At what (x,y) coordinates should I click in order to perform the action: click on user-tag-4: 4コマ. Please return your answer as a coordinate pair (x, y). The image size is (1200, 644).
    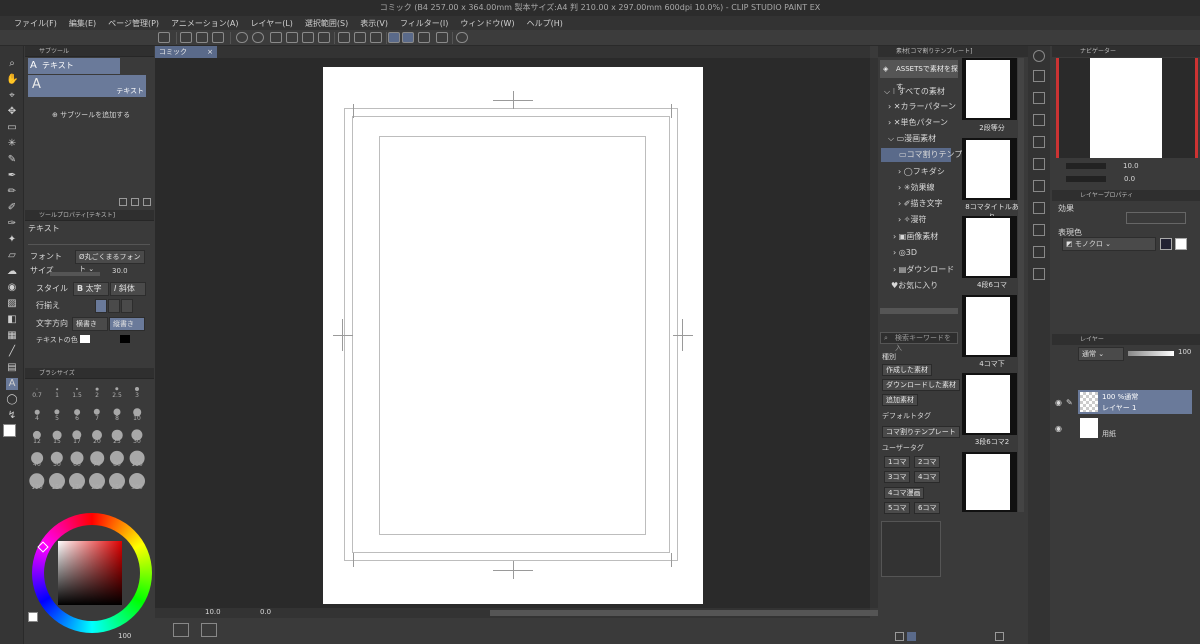
    Looking at the image, I should click on (927, 477).